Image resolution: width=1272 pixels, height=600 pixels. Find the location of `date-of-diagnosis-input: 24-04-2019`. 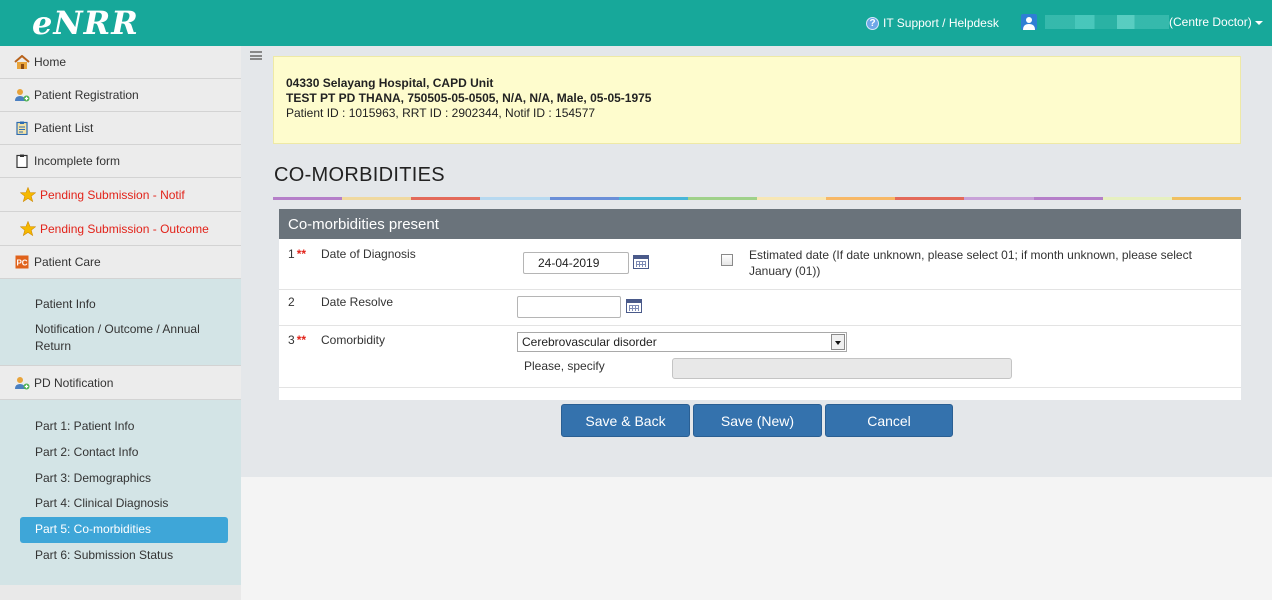

date-of-diagnosis-input: 24-04-2019 is located at coordinates (576, 263).